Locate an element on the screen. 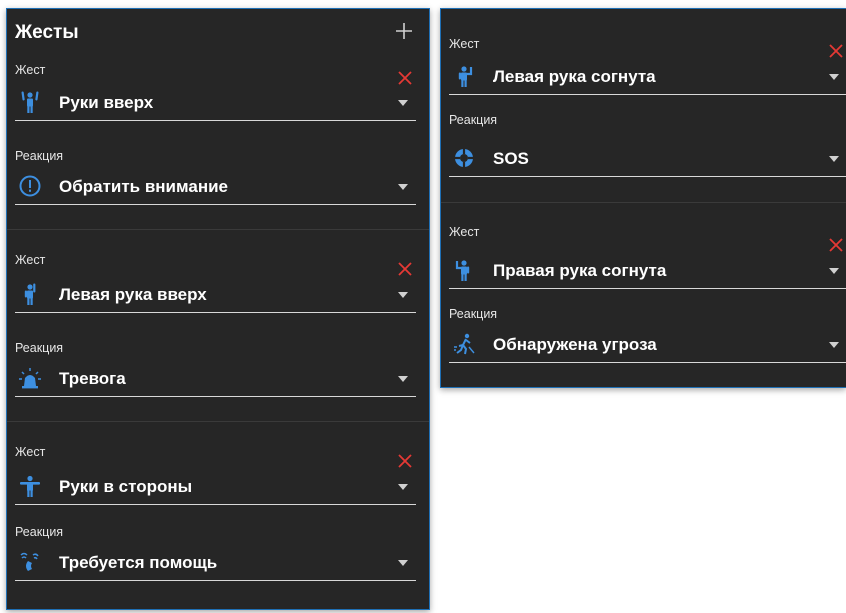  reaction-value: Тревога is located at coordinates (92, 378).